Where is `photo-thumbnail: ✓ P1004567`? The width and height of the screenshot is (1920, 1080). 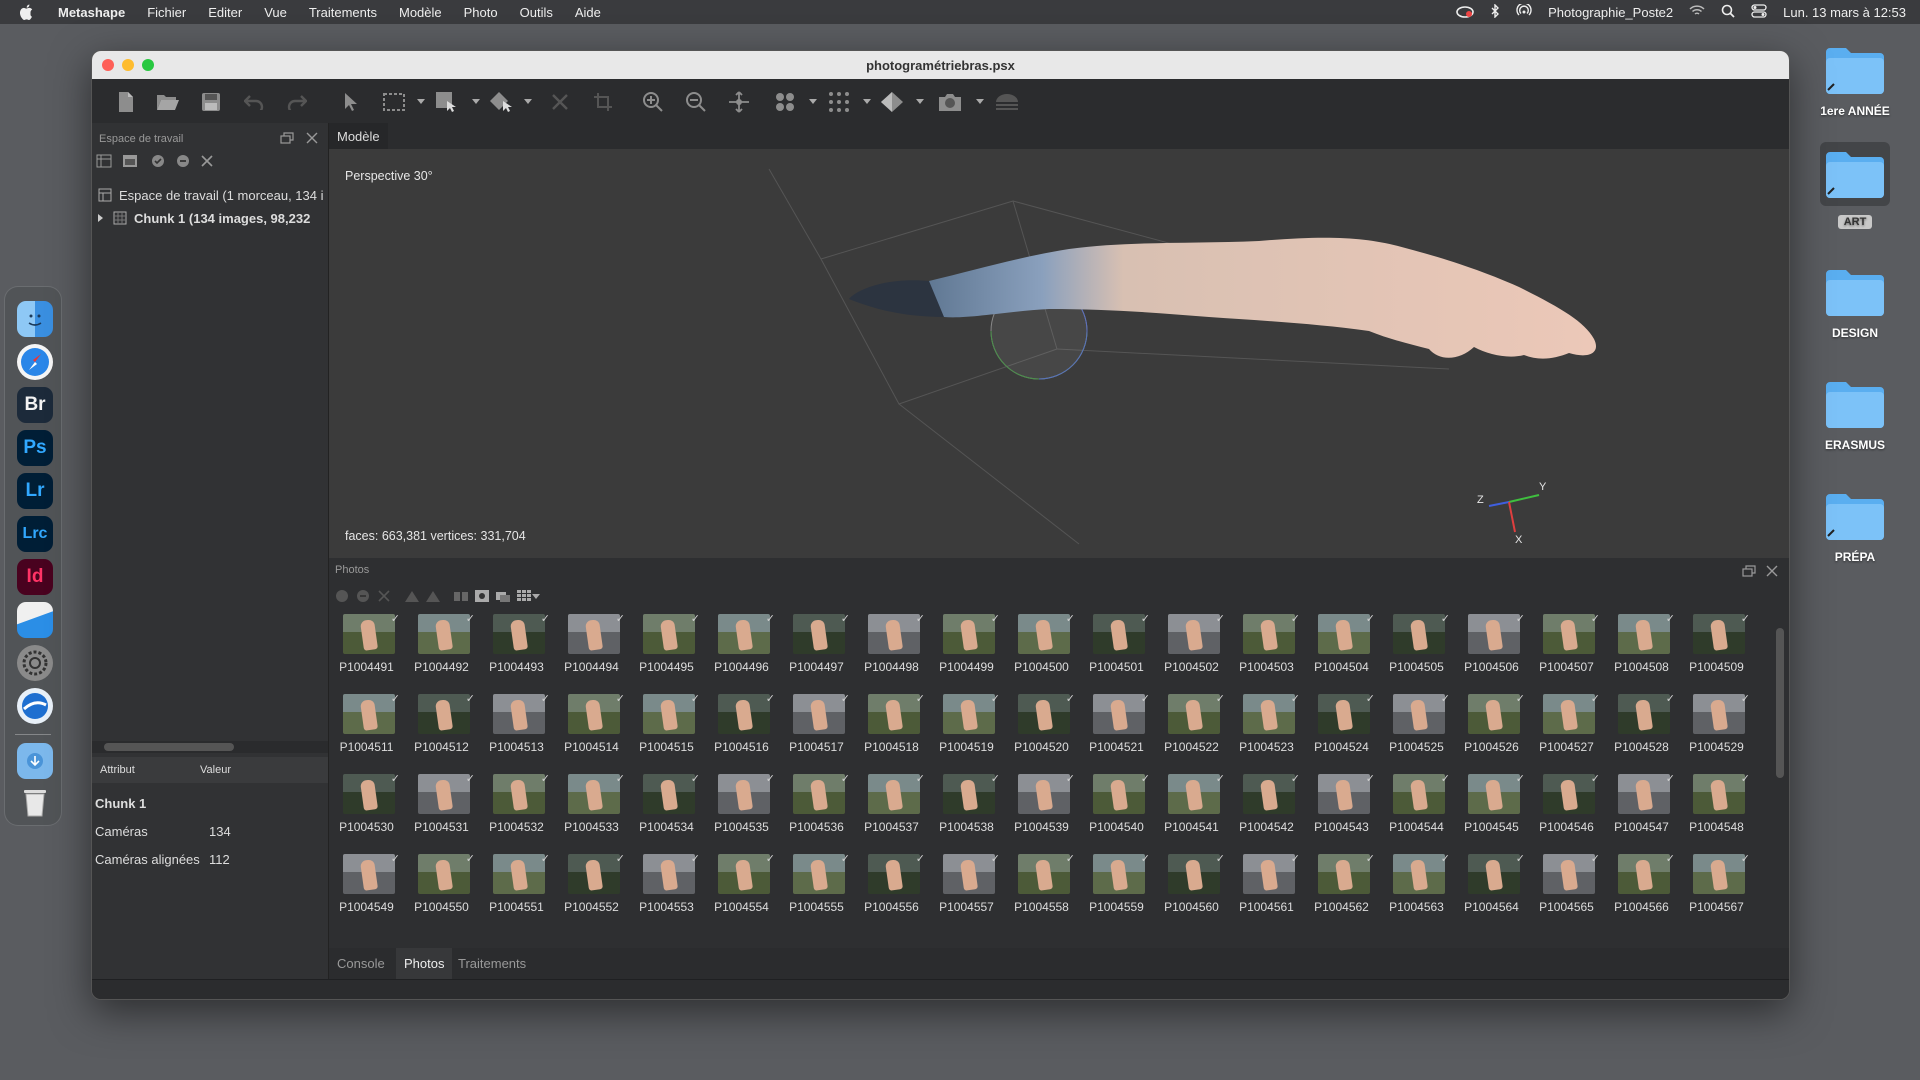
photo-thumbnail: ✓ P1004567 is located at coordinates (1716, 889).